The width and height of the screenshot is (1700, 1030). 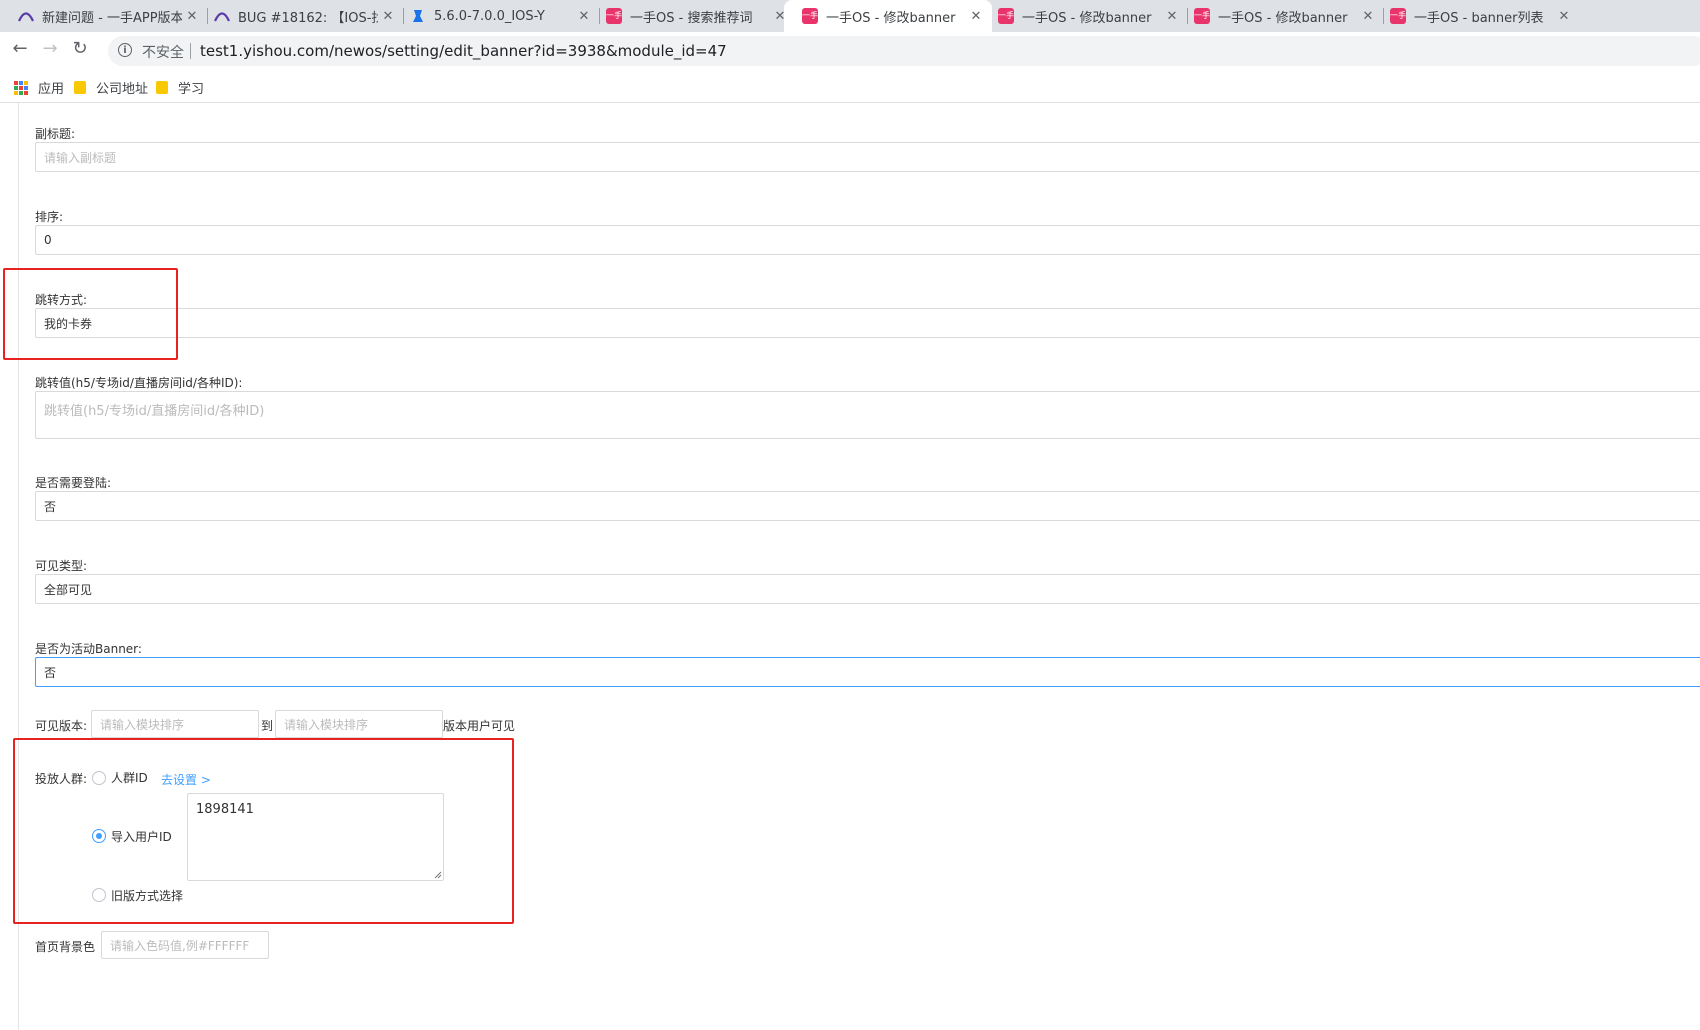 What do you see at coordinates (139, 383) in the screenshot?
I see `jump-value-label: 跳转值(h5/专场id/直播房间id/各种ID):` at bounding box center [139, 383].